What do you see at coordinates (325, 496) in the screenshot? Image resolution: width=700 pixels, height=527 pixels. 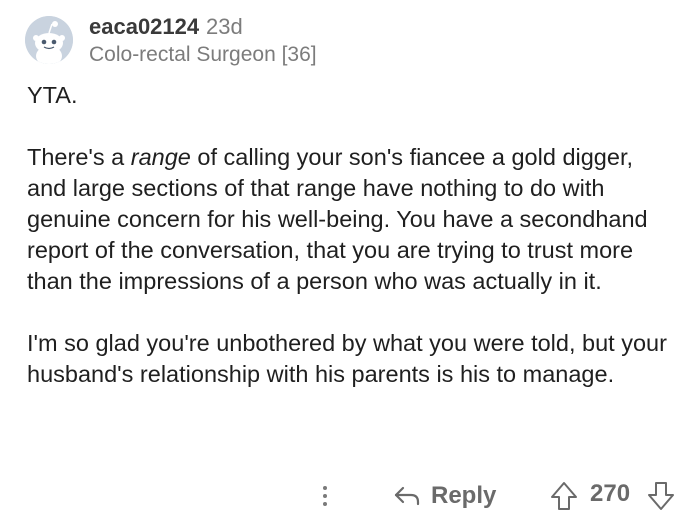 I see `more-vertical-icon` at bounding box center [325, 496].